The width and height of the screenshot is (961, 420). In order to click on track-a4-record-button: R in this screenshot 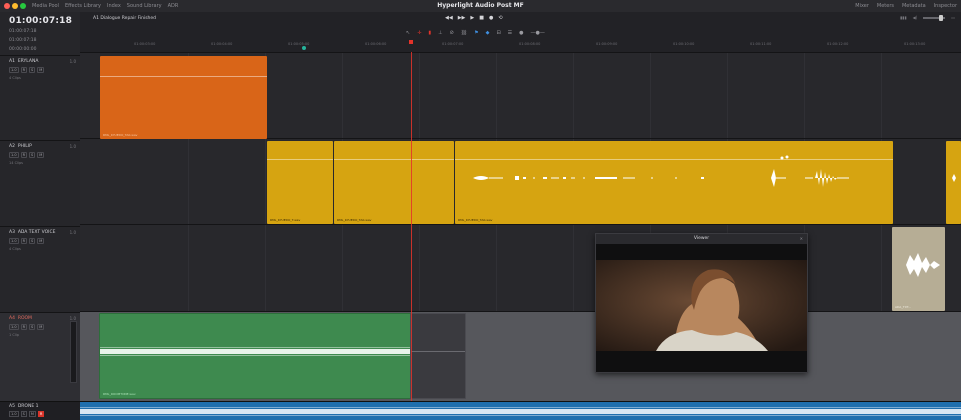, I will do `click(24, 327)`.